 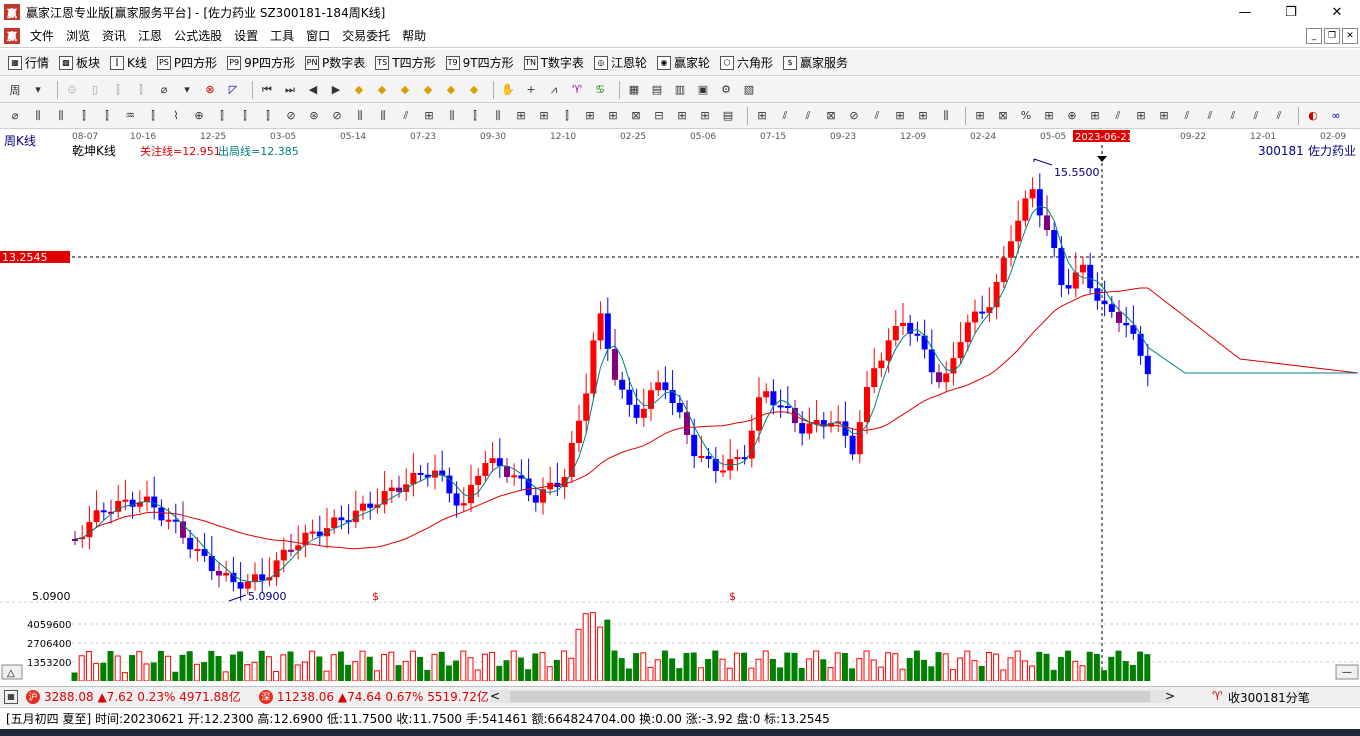 What do you see at coordinates (830, 696) in the screenshot?
I see `scrollbar-thumb` at bounding box center [830, 696].